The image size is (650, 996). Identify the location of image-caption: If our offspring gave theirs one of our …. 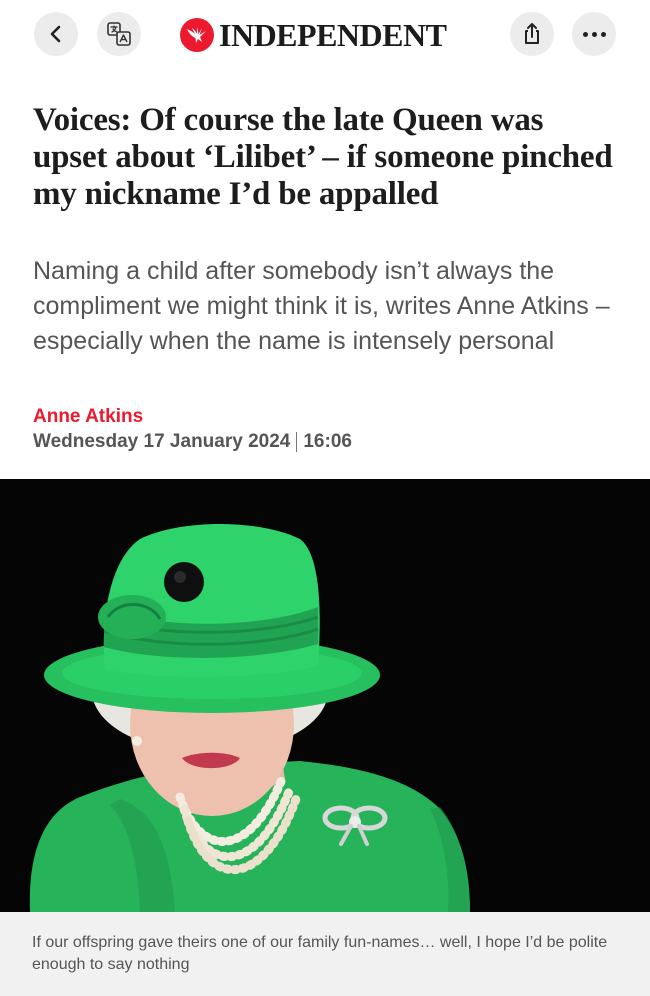
(320, 953).